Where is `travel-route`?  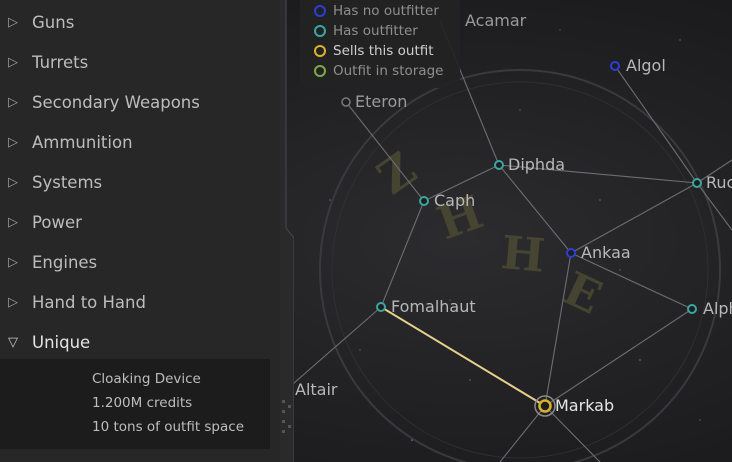
travel-route is located at coordinates (463, 356).